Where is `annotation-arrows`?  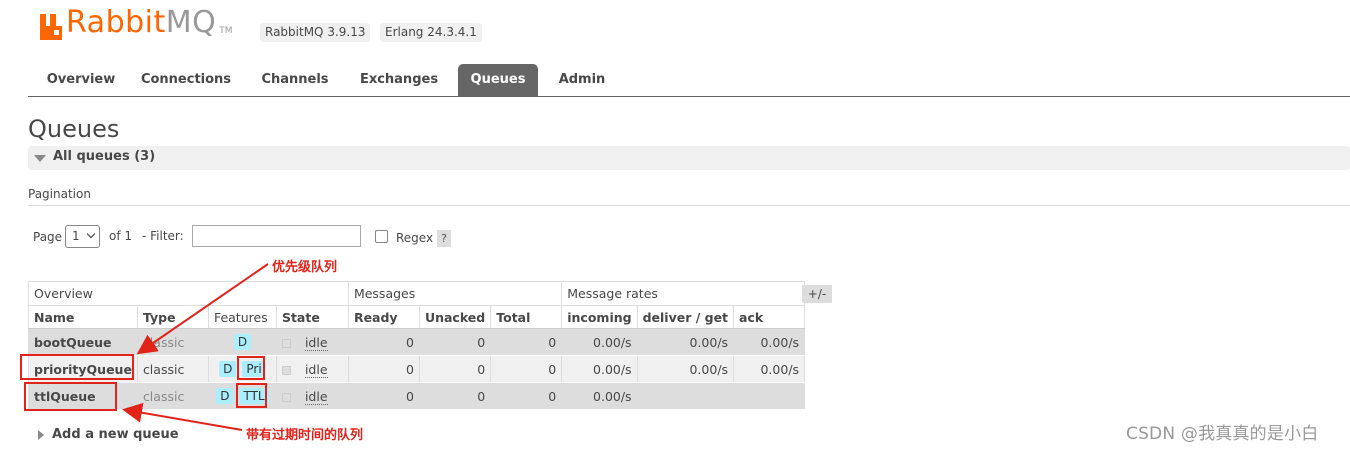 annotation-arrows is located at coordinates (195, 347).